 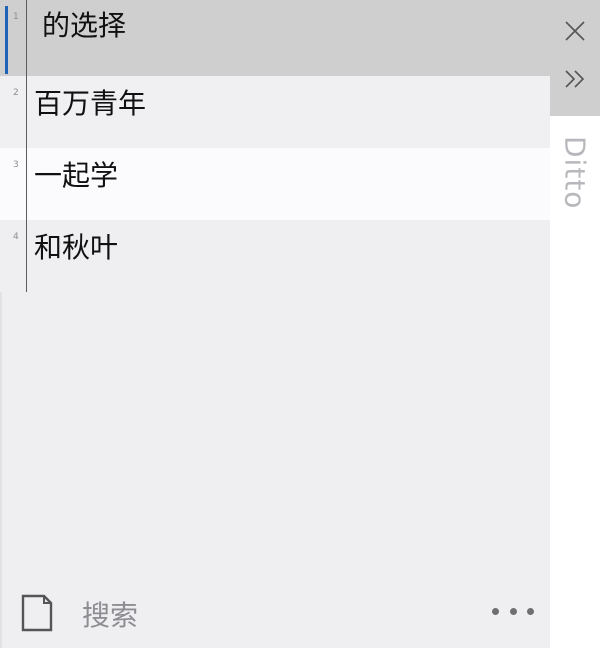 What do you see at coordinates (16, 237) in the screenshot?
I see `clip-index: 4` at bounding box center [16, 237].